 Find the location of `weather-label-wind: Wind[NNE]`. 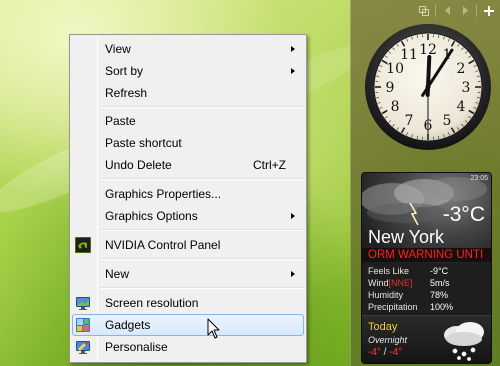

weather-label-wind: Wind[NNE] is located at coordinates (399, 283).